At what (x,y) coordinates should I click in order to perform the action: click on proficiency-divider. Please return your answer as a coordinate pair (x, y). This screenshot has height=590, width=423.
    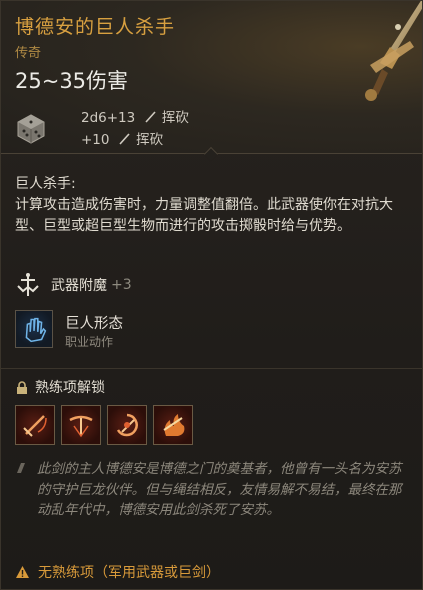
    Looking at the image, I should click on (211, 368).